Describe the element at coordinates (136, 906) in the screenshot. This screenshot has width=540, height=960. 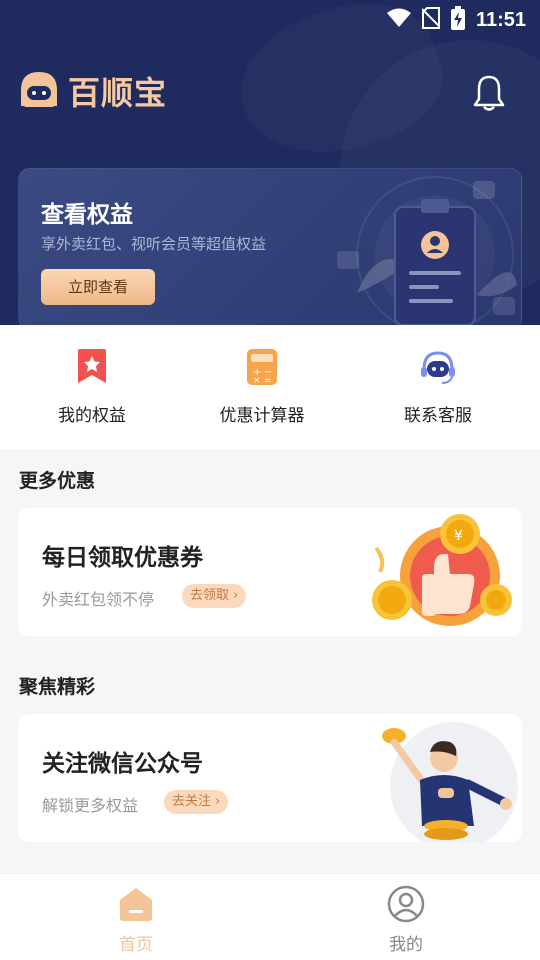
I see `home-icon` at that location.